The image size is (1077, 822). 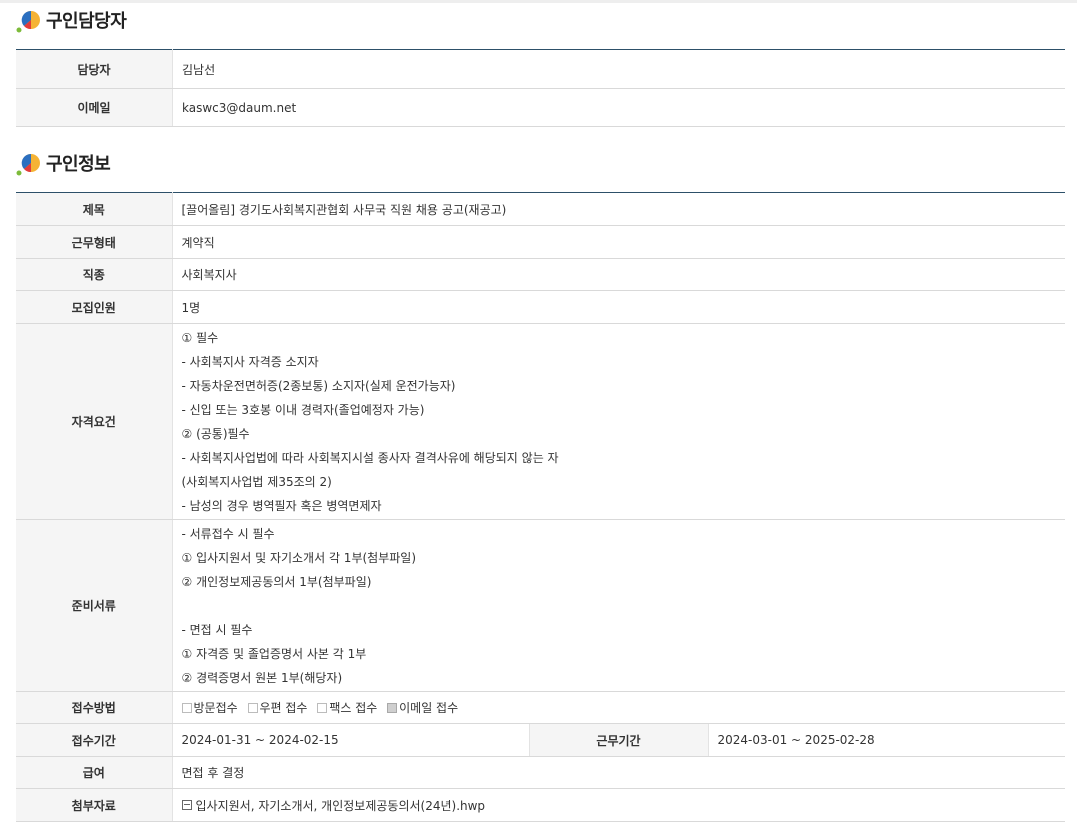 I want to click on section-header-contact: 구인담당자, so click(x=71, y=20).